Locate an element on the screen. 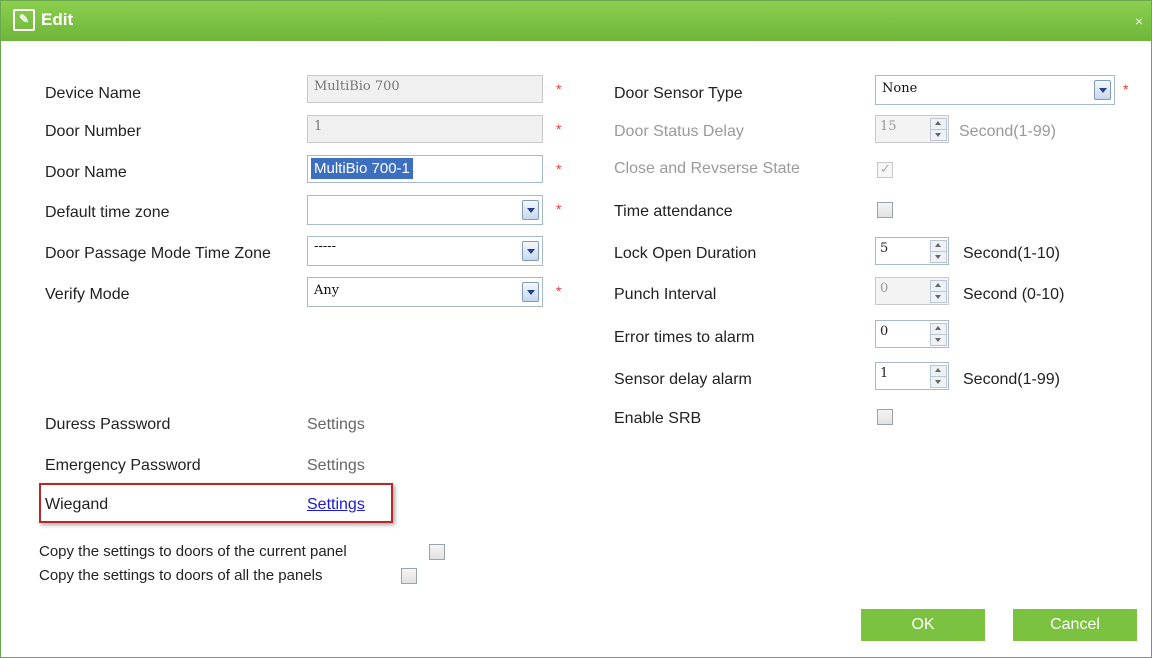  time-attendance-label: Time attendance is located at coordinates (673, 211).